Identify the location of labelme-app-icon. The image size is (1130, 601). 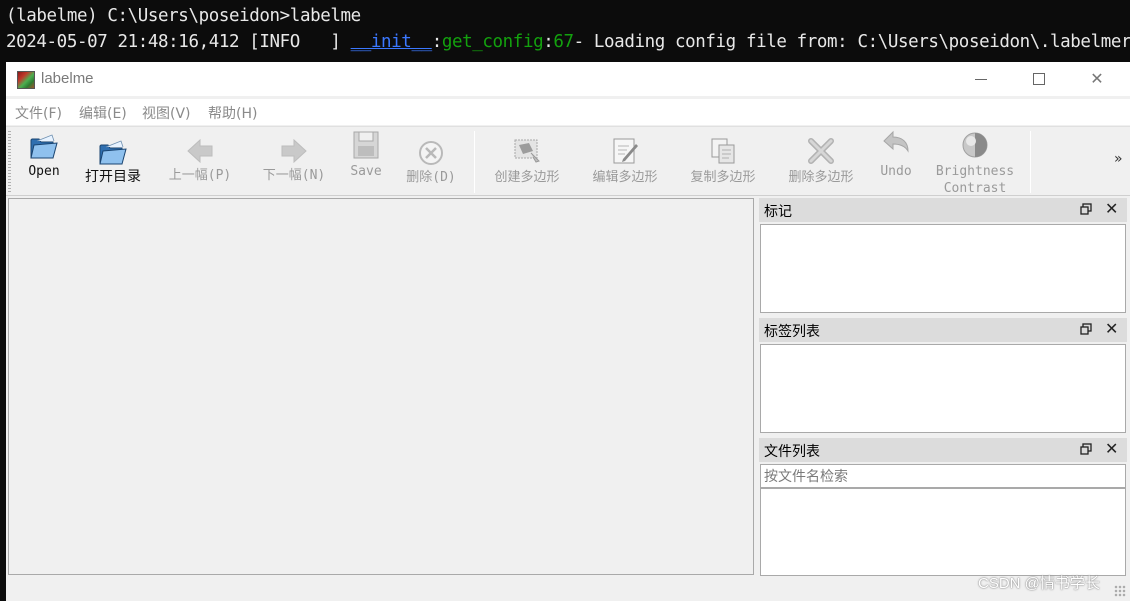
(26, 80).